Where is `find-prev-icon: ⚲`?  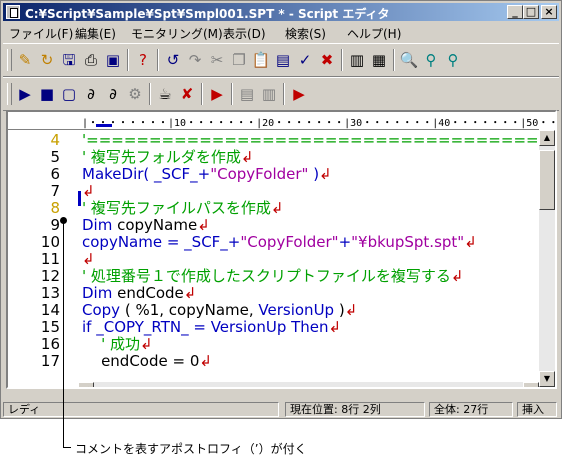 find-prev-icon: ⚲ is located at coordinates (453, 60).